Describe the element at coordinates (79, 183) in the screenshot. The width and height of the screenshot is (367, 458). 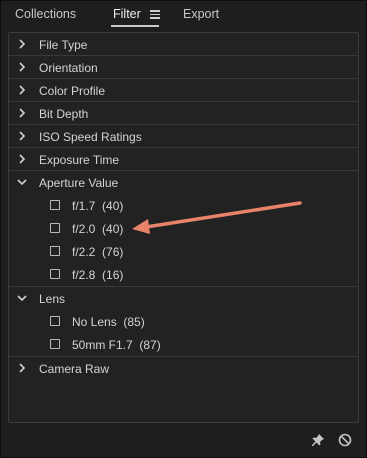
I see `section-label: Aperture Value` at that location.